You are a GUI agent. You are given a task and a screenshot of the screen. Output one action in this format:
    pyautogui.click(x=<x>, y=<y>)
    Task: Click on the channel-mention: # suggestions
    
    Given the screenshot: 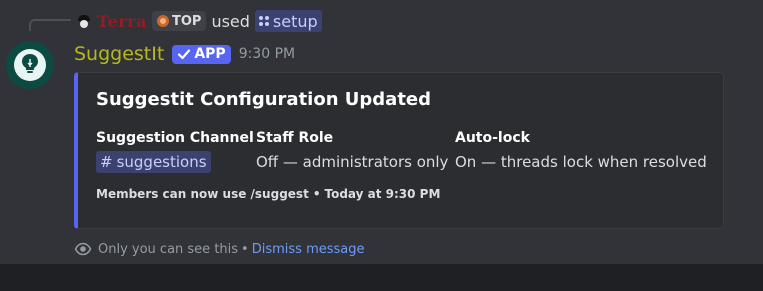 What is the action you would take?
    pyautogui.click(x=153, y=162)
    